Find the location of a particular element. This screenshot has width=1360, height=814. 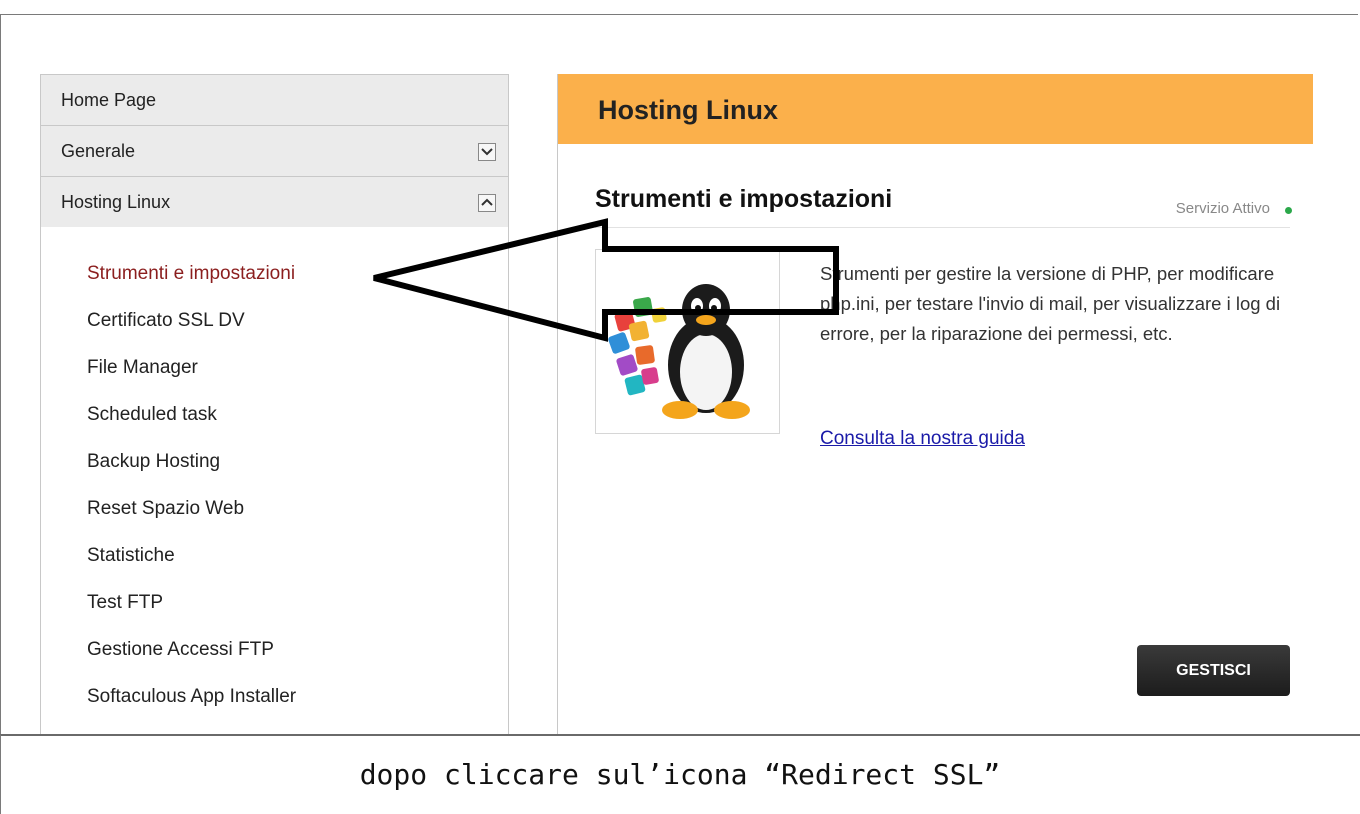

nav-home-page-label: Home Page is located at coordinates (109, 100).